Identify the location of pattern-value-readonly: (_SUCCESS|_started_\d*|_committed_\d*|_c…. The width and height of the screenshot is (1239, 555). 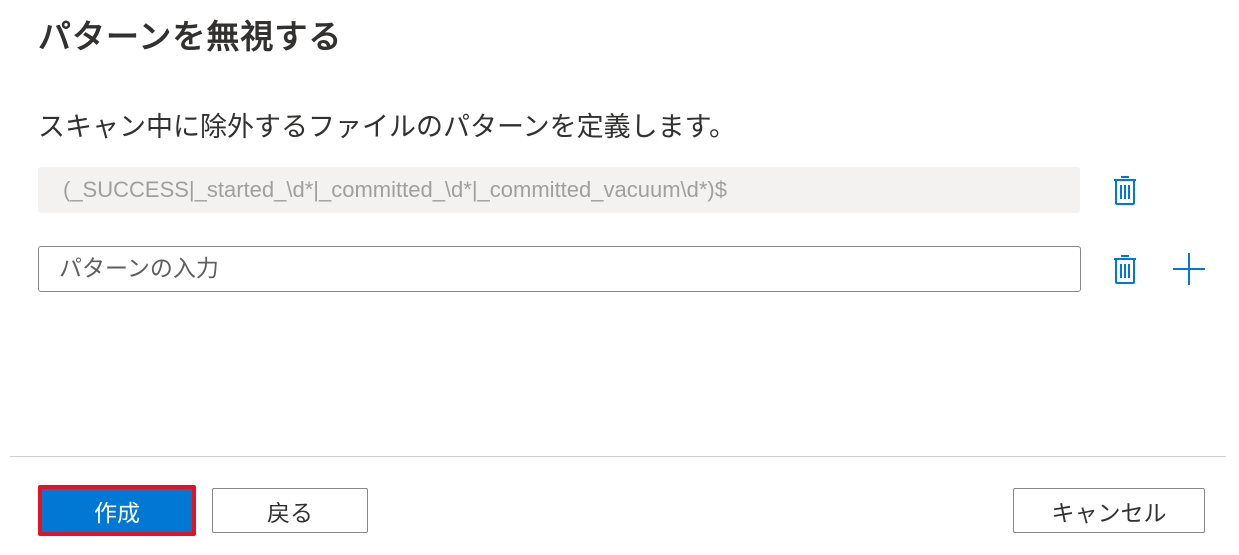
(559, 190).